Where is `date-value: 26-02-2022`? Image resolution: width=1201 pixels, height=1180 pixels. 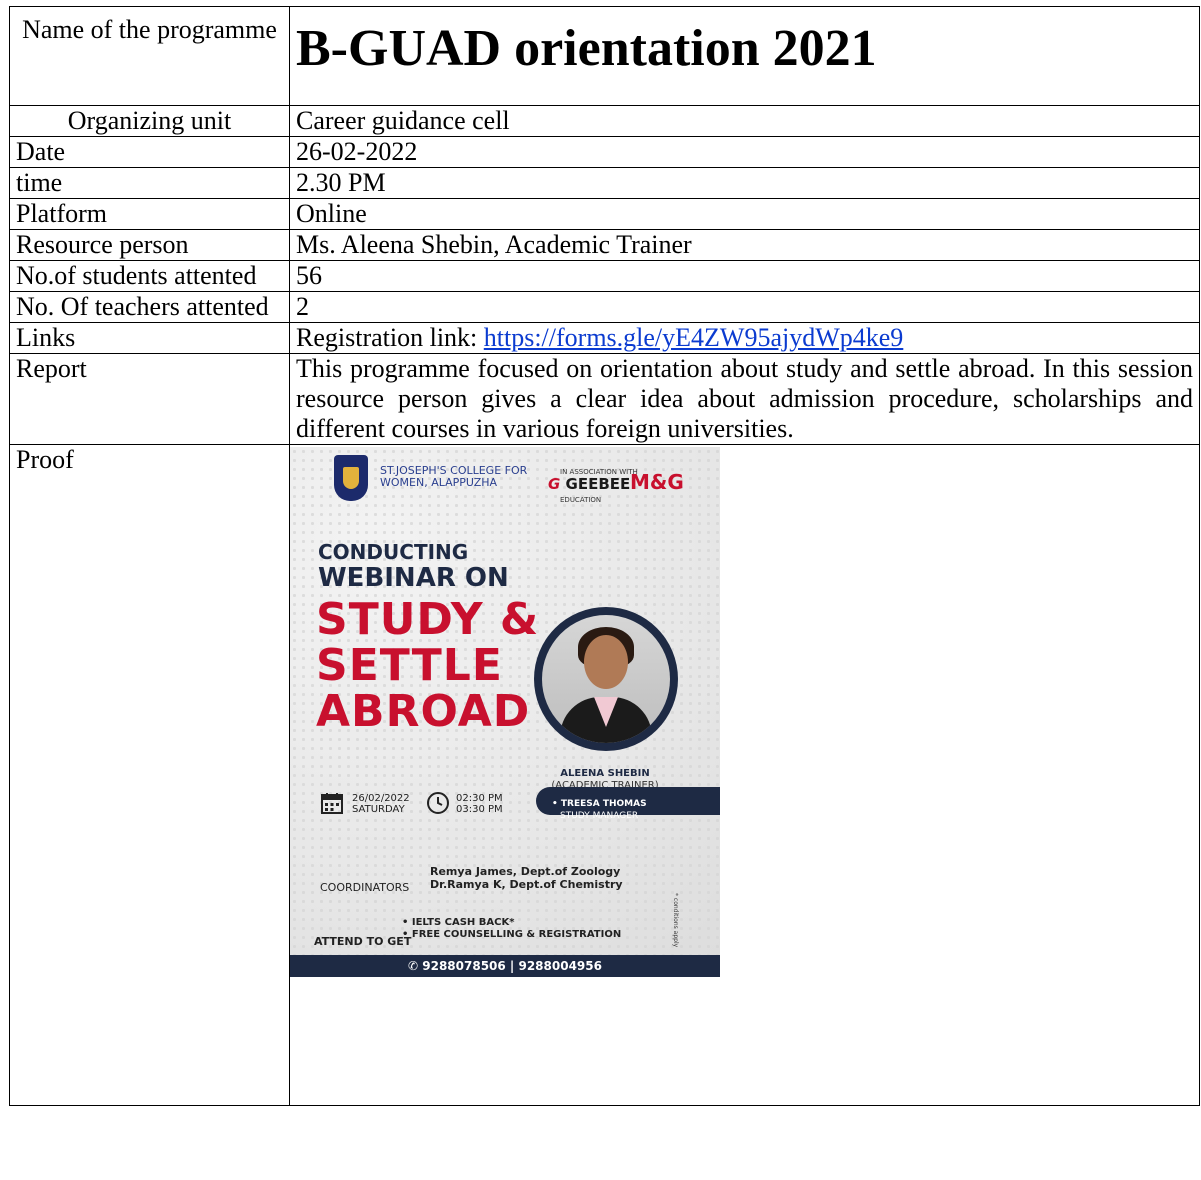
date-value: 26-02-2022 is located at coordinates (744, 152).